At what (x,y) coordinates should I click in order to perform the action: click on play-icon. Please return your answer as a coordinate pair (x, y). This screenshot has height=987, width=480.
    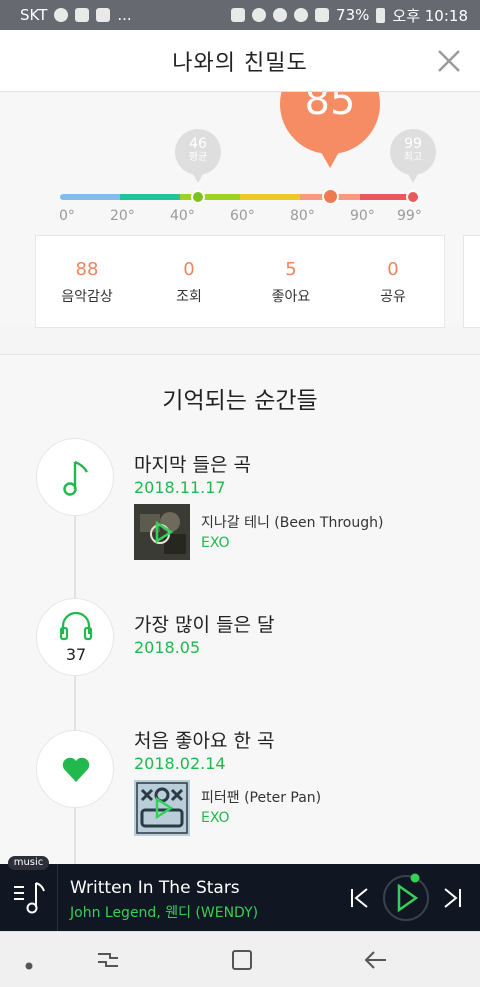
    Looking at the image, I should click on (406, 897).